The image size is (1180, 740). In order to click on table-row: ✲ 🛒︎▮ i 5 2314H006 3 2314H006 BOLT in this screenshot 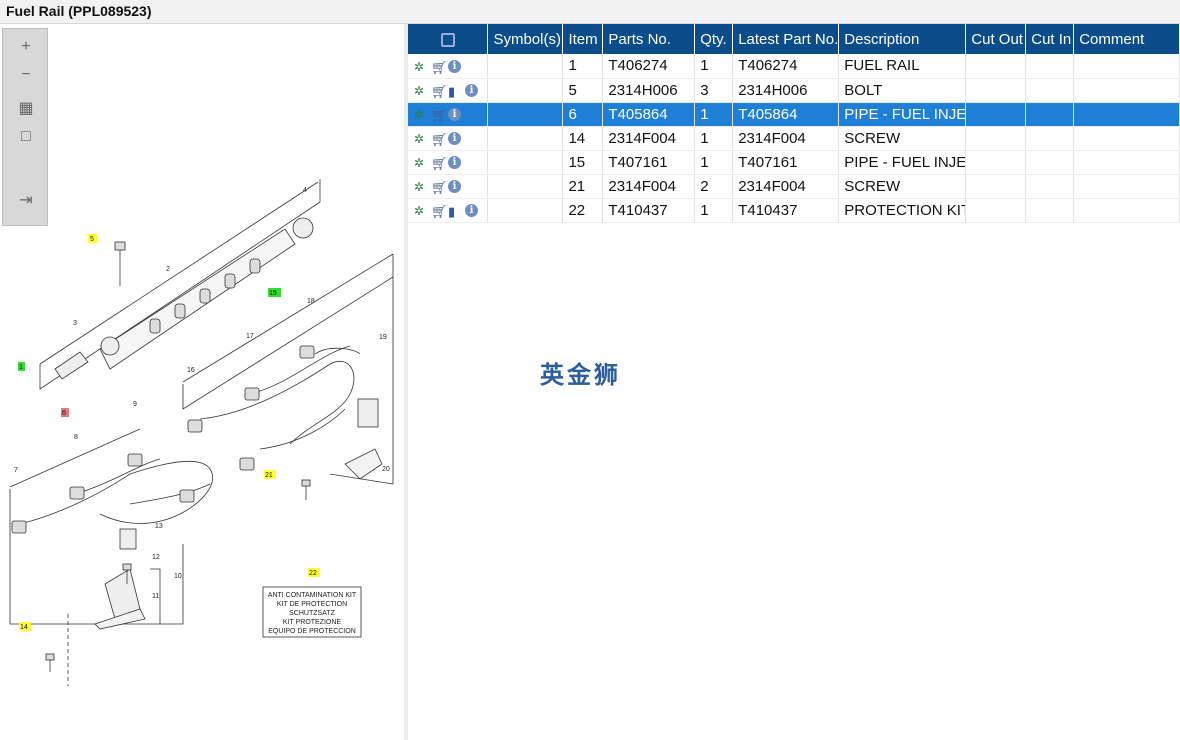, I will do `click(794, 90)`.